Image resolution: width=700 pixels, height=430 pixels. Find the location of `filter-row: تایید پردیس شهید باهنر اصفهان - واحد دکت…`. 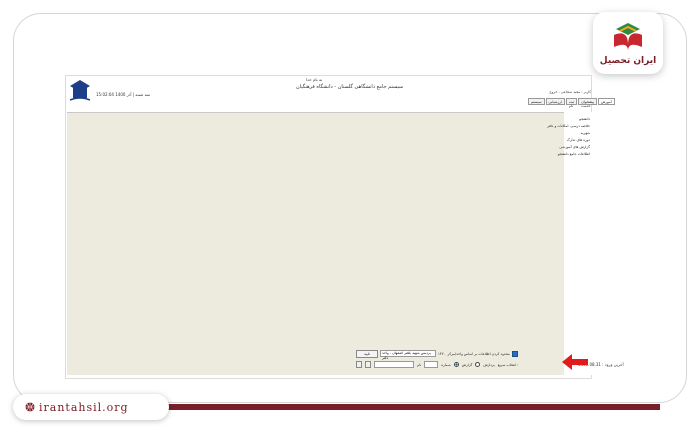

filter-row: تایید پردیس شهید باهنر اصفهان - واحد دکت… is located at coordinates (437, 354).